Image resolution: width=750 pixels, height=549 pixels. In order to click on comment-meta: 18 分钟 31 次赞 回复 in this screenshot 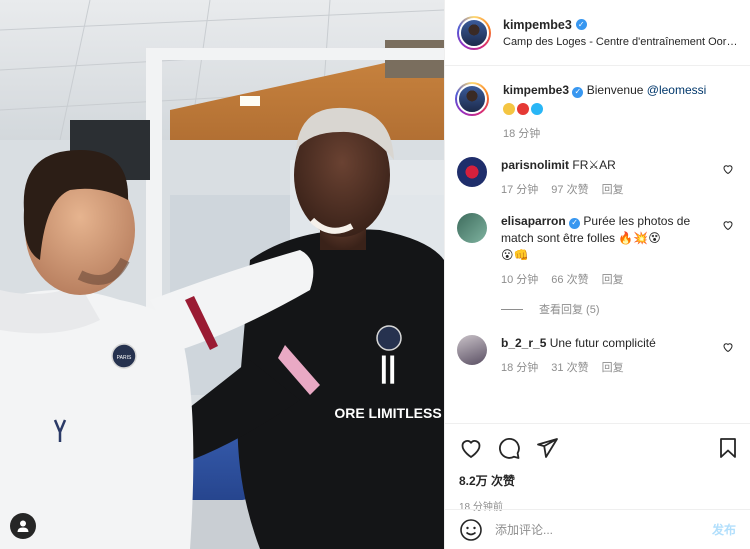, I will do `click(608, 368)`.